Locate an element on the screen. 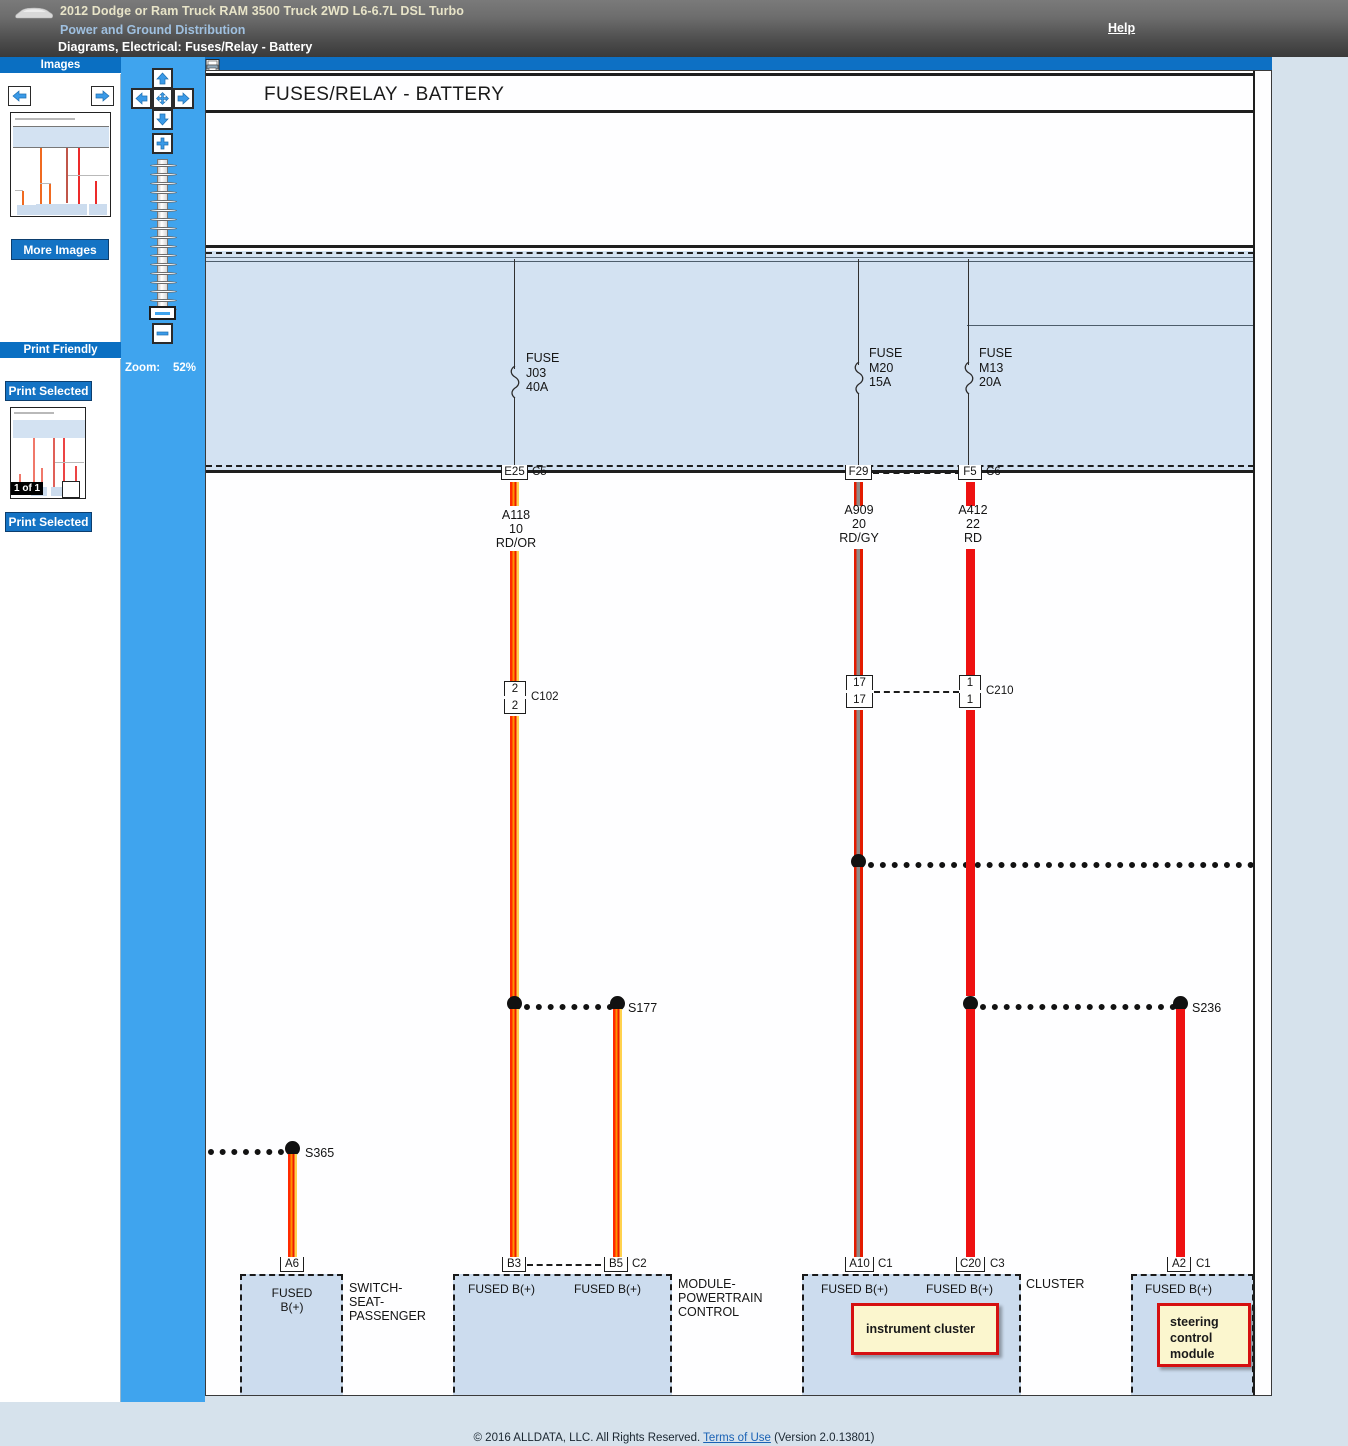  fuse-j03-line2: J03 is located at coordinates (536, 372).